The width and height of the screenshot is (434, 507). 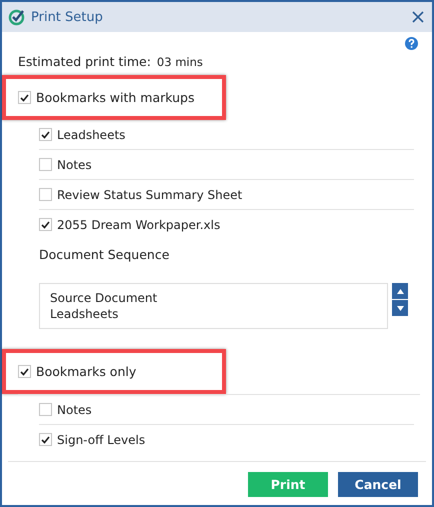 What do you see at coordinates (16, 17) in the screenshot?
I see `check-circle-icon` at bounding box center [16, 17].